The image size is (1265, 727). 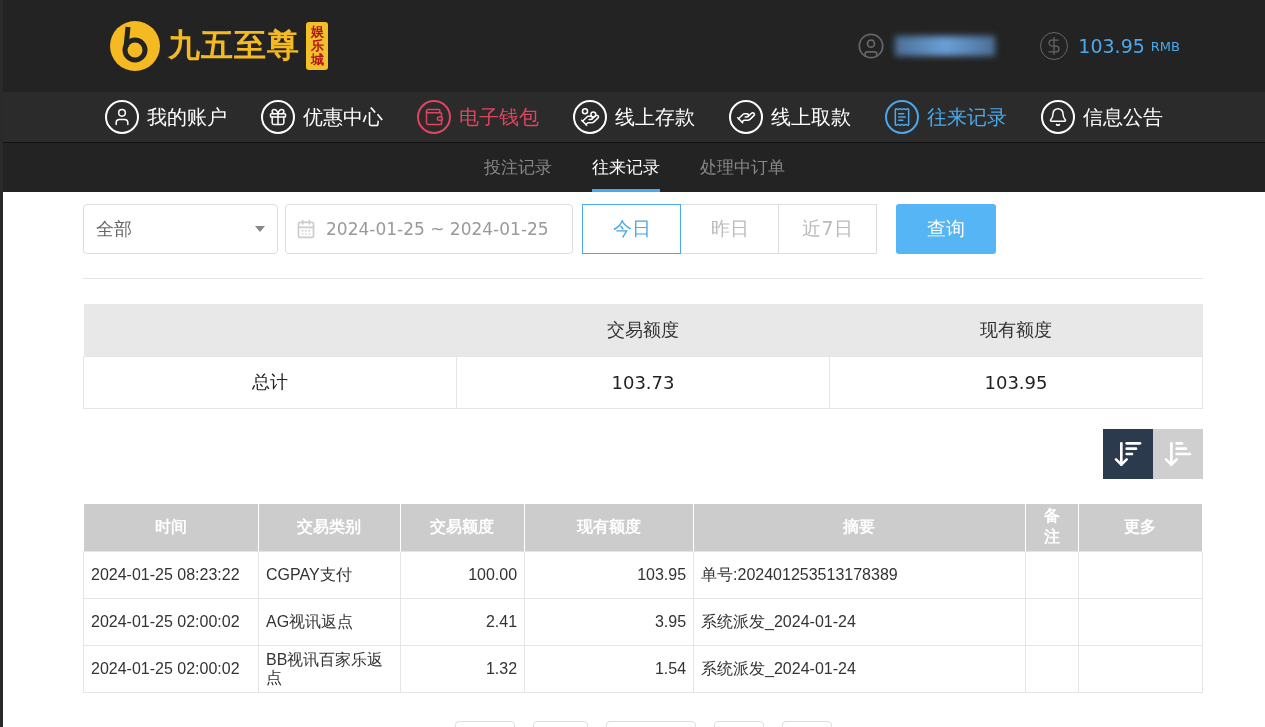 What do you see at coordinates (462, 575) in the screenshot?
I see `table-cell: 100.00` at bounding box center [462, 575].